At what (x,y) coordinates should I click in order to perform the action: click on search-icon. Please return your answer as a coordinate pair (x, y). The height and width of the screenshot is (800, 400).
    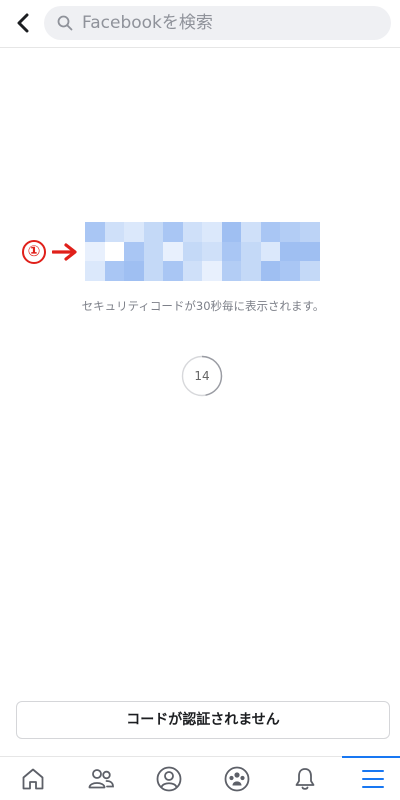
    Looking at the image, I should click on (65, 23).